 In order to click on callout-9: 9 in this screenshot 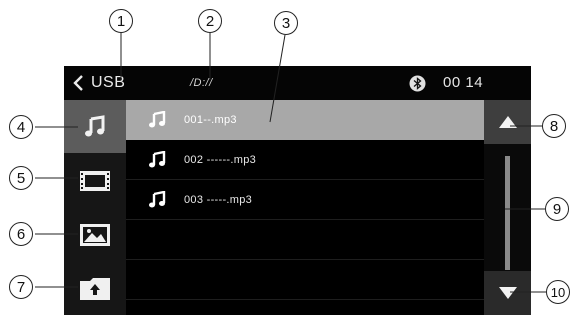, I will do `click(557, 209)`.